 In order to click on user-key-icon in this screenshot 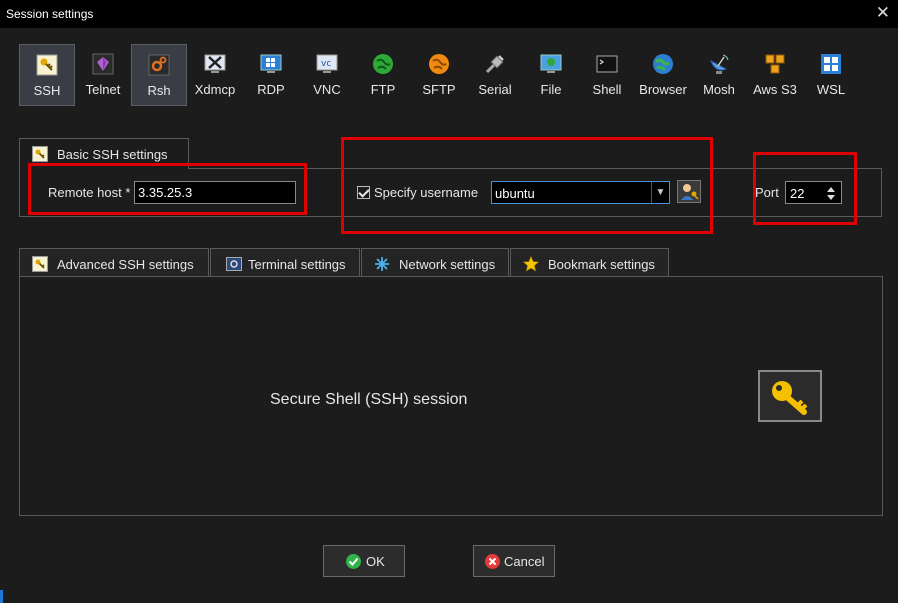, I will do `click(690, 192)`.